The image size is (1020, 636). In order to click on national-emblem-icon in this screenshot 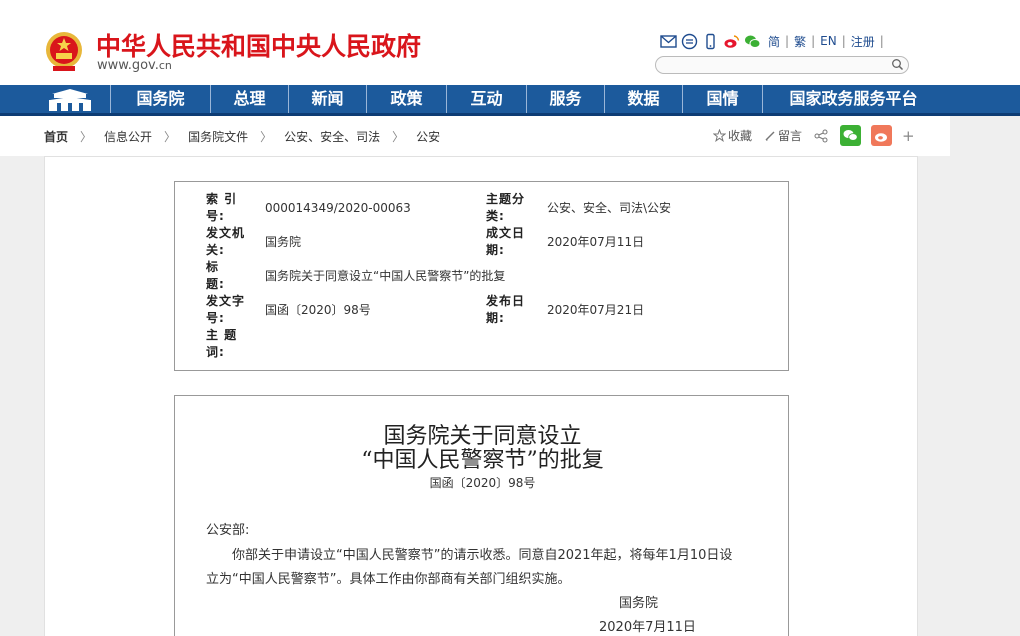, I will do `click(64, 52)`.